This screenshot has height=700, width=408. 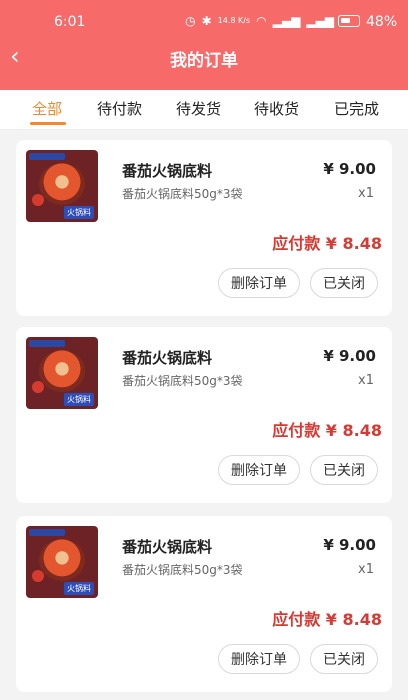 What do you see at coordinates (234, 20) in the screenshot?
I see `network-speed: 14.8 K/s` at bounding box center [234, 20].